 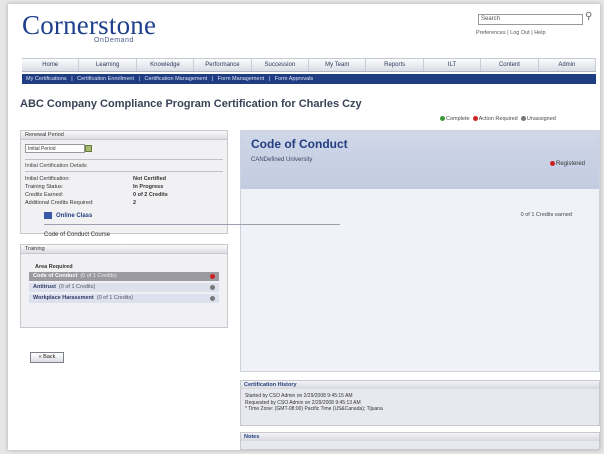 What do you see at coordinates (458, 119) in the screenshot?
I see `legend-complete: Complete` at bounding box center [458, 119].